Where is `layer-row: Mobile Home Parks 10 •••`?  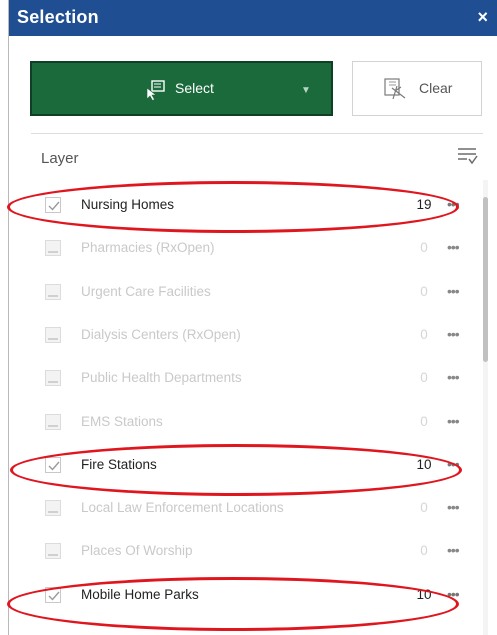 layer-row: Mobile Home Parks 10 ••• is located at coordinates (251, 595).